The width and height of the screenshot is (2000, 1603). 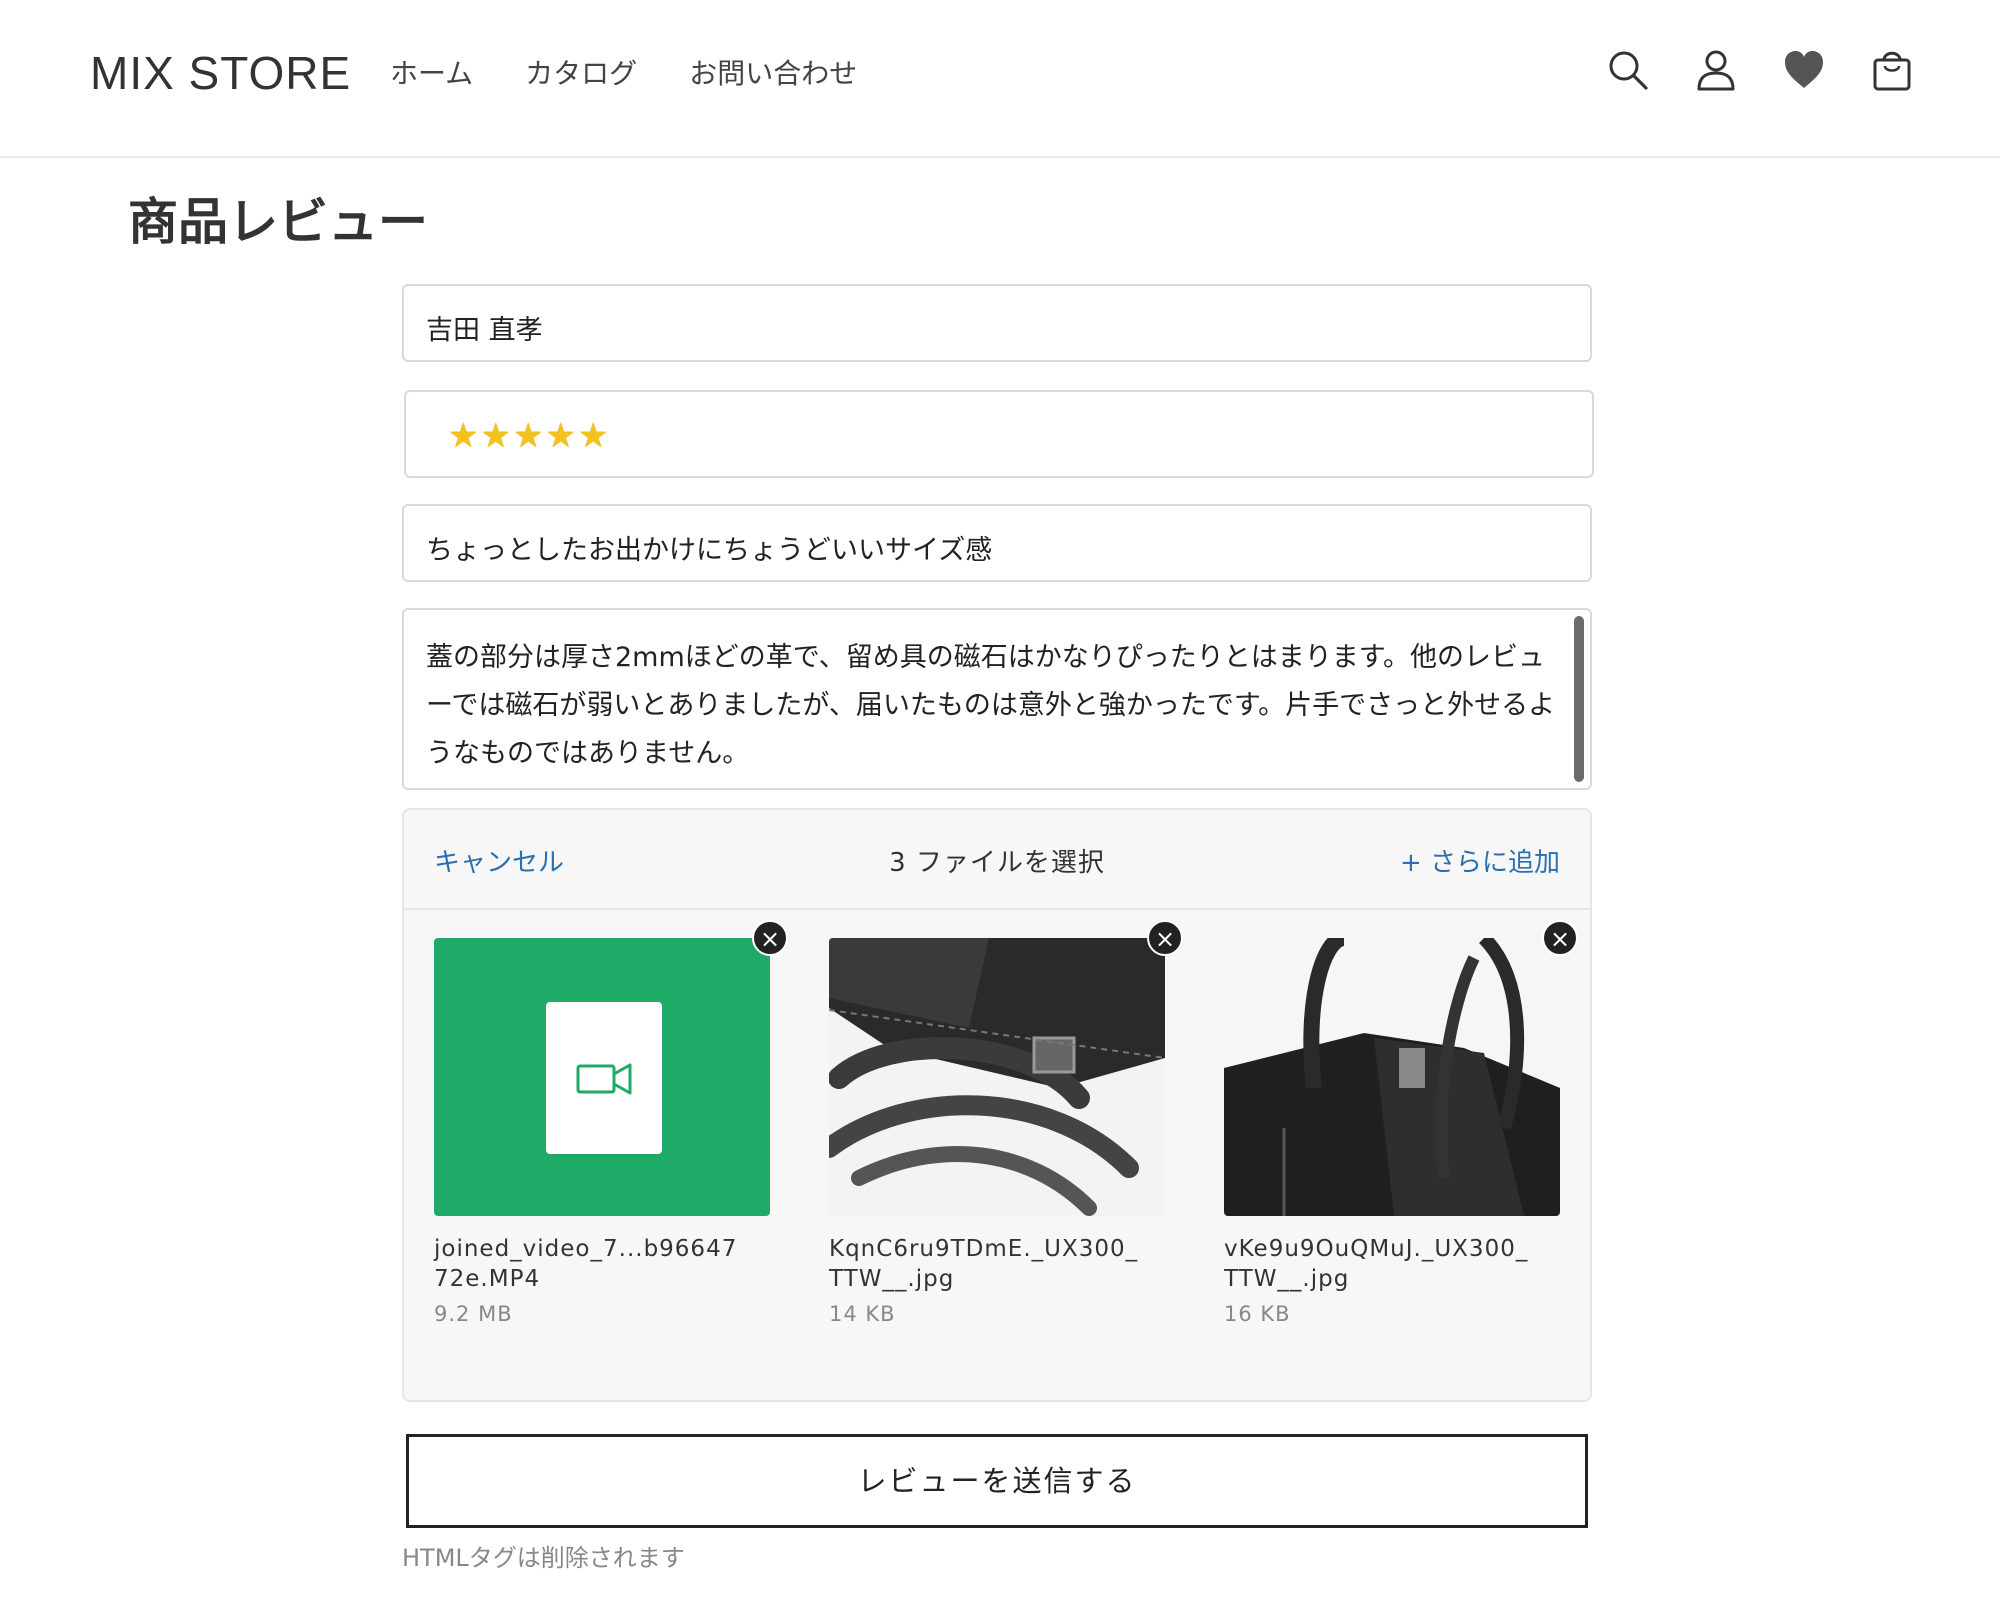 I want to click on video-camera-icon, so click(x=604, y=1079).